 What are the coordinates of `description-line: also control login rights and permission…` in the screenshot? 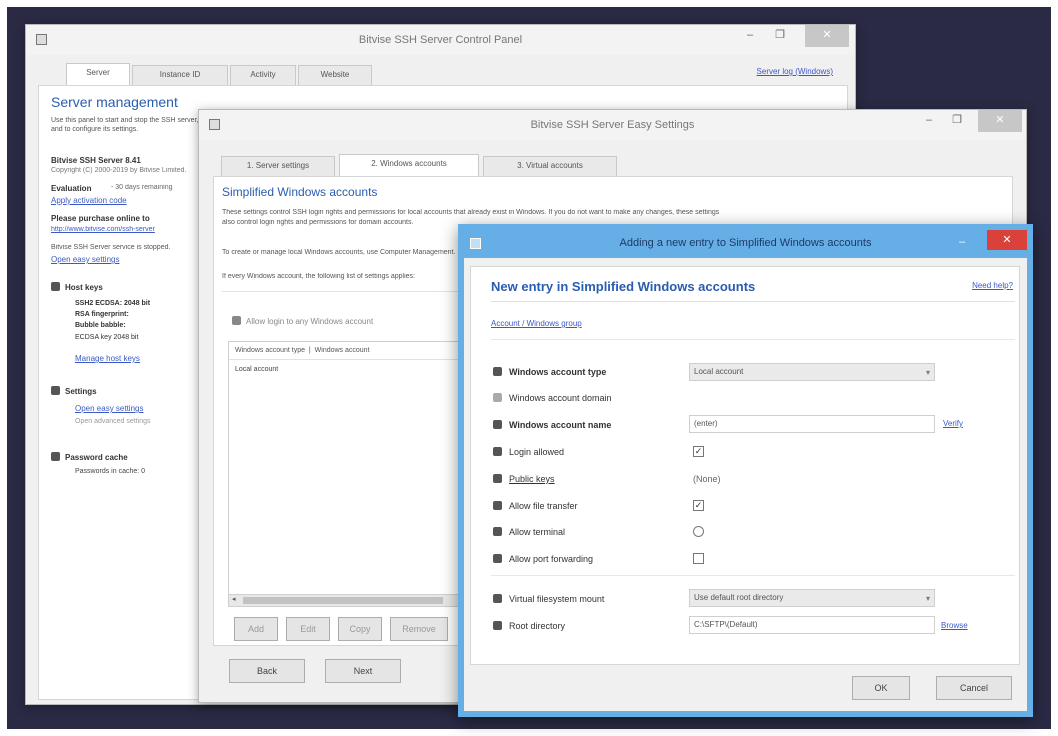 It's located at (318, 222).